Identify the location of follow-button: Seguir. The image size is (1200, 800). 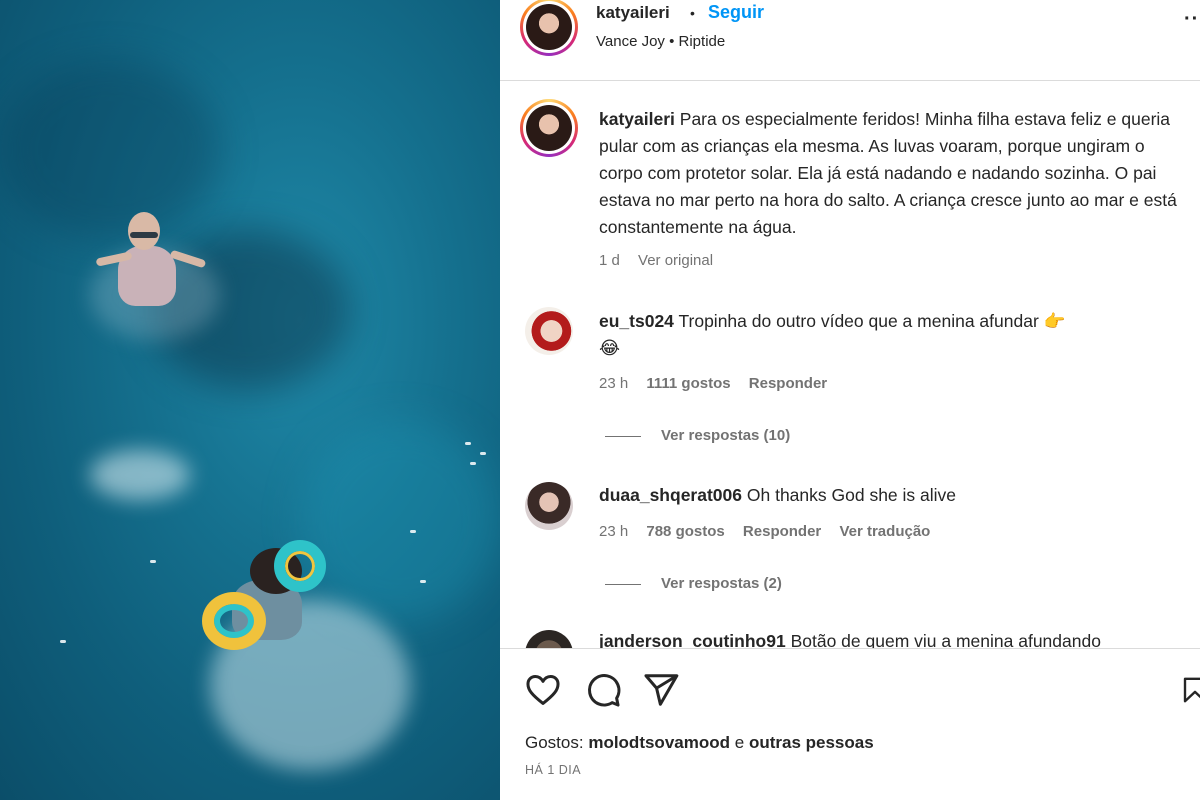
(736, 12).